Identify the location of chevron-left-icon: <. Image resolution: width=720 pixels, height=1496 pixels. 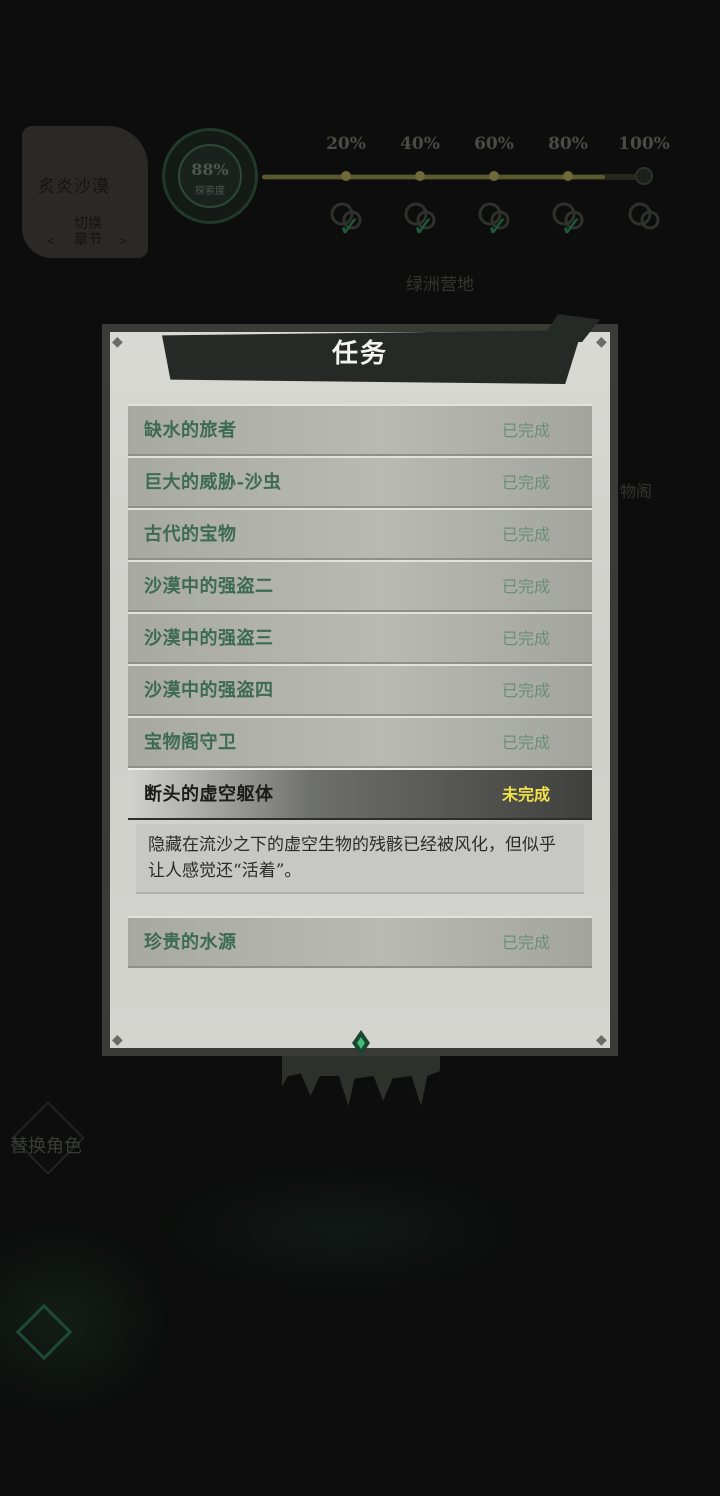
(51, 241).